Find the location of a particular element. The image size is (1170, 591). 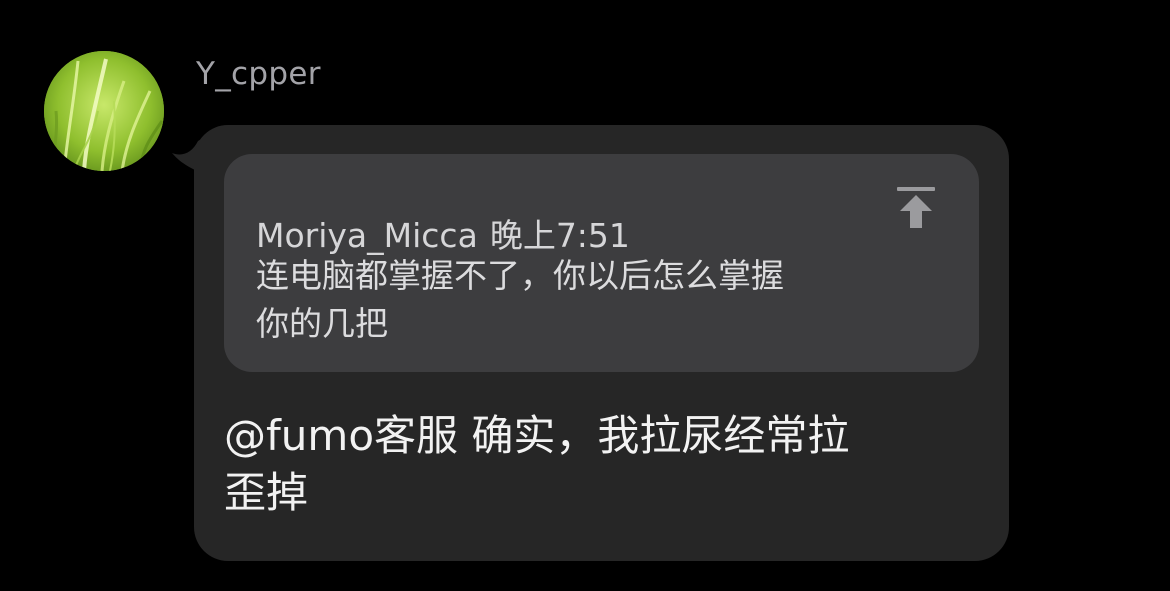

quote-header: Moriya_Micca 晚上7:51 is located at coordinates (449, 236).